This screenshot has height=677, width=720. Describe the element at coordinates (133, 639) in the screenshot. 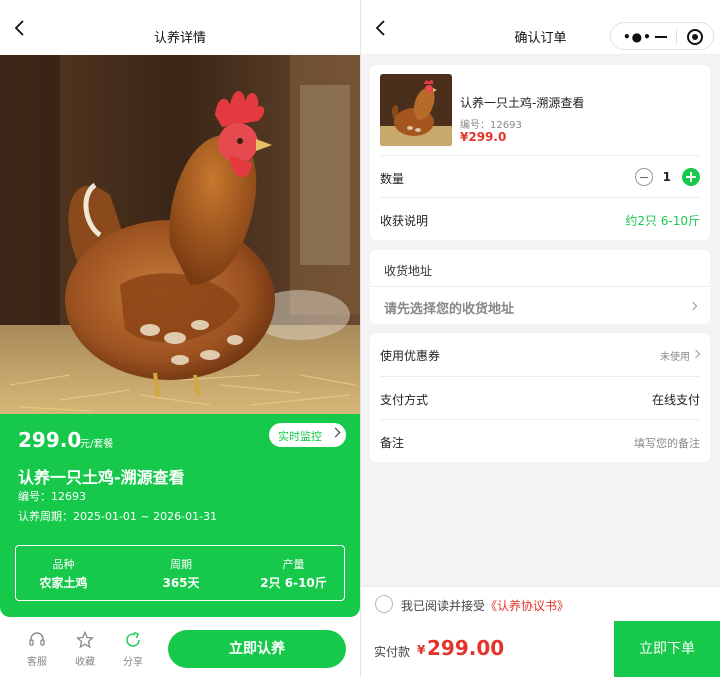

I see `share-icon` at that location.